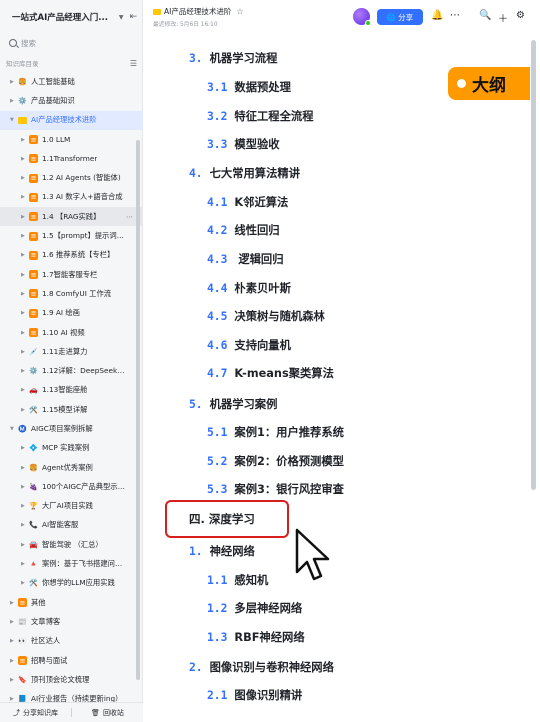 This screenshot has height=722, width=540. Describe the element at coordinates (133, 17) in the screenshot. I see `collapse-sidebar-icon: ⇤` at that location.